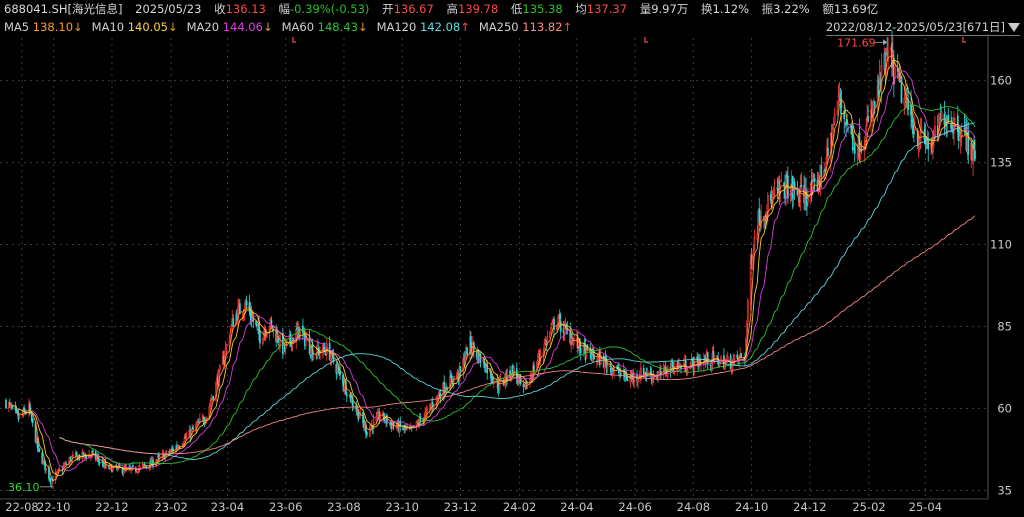 The image size is (1024, 517). Describe the element at coordinates (1001, 245) in the screenshot. I see `y-tick-label: 110` at that location.